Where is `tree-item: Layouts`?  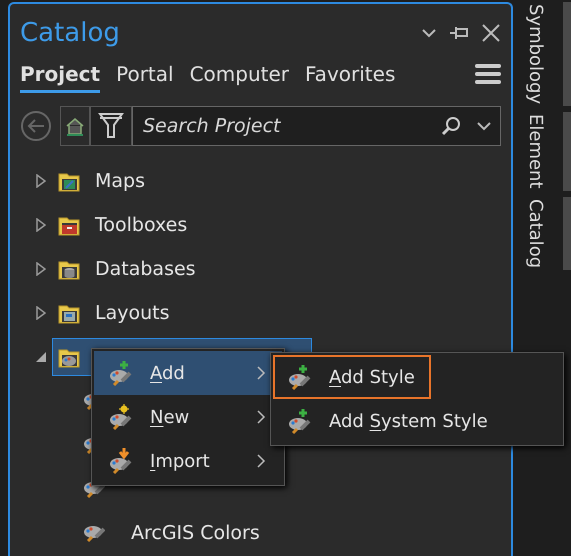 tree-item: Layouts is located at coordinates (115, 313).